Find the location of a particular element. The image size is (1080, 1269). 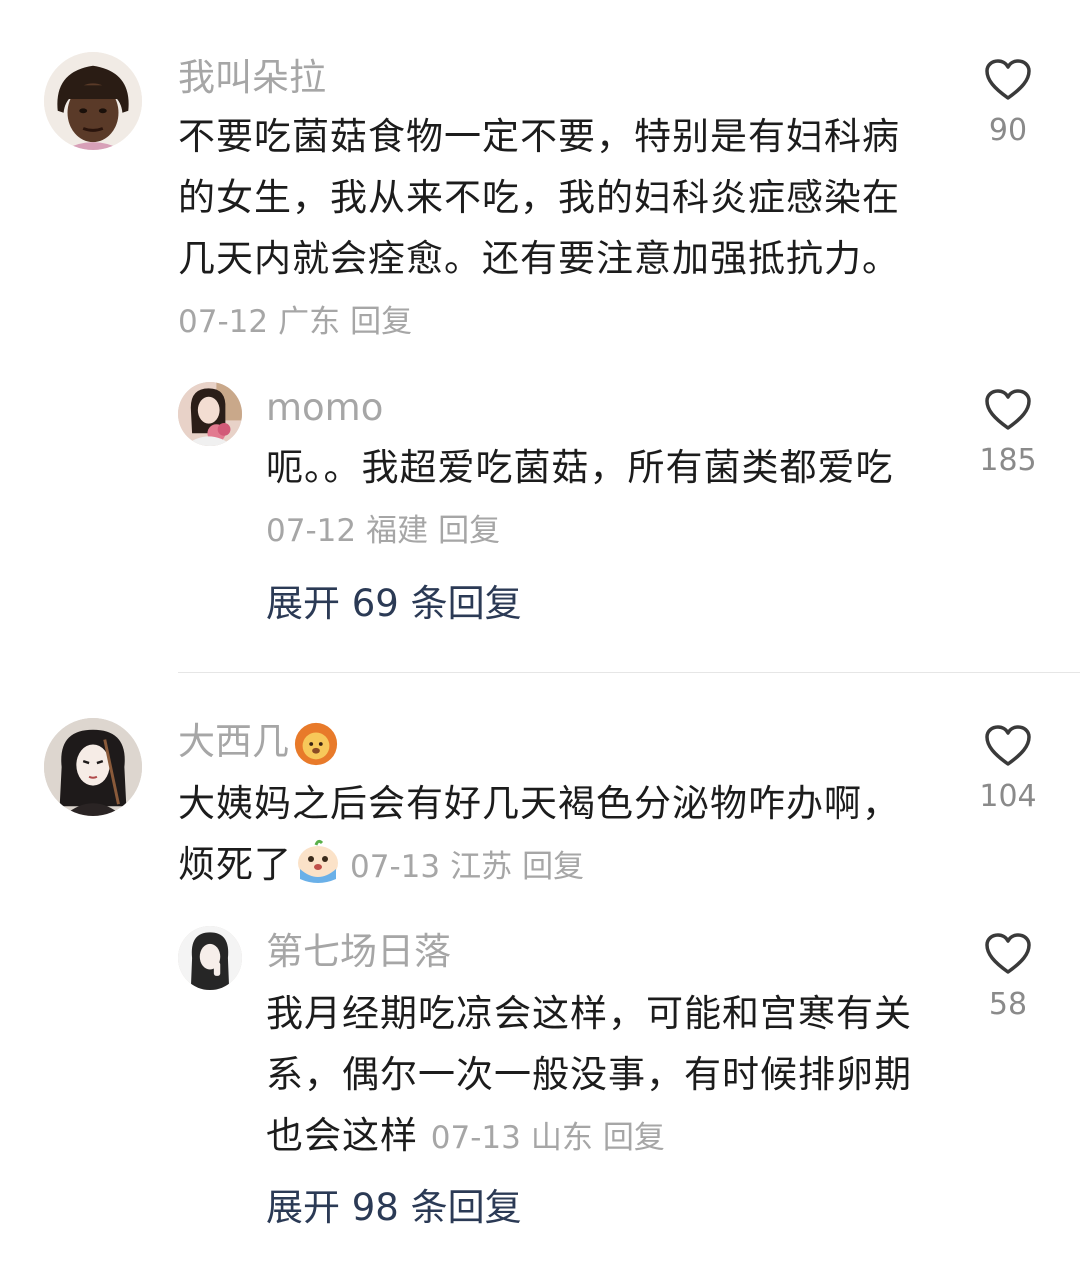

reply-date: 07-13 is located at coordinates (475, 1138).